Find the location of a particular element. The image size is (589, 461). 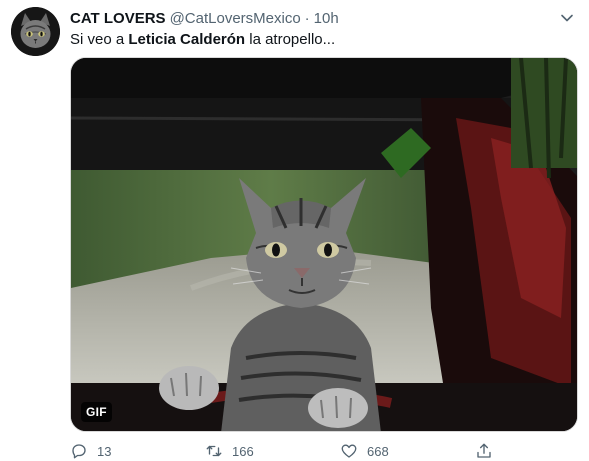

reply-button: 13 is located at coordinates (90, 451).